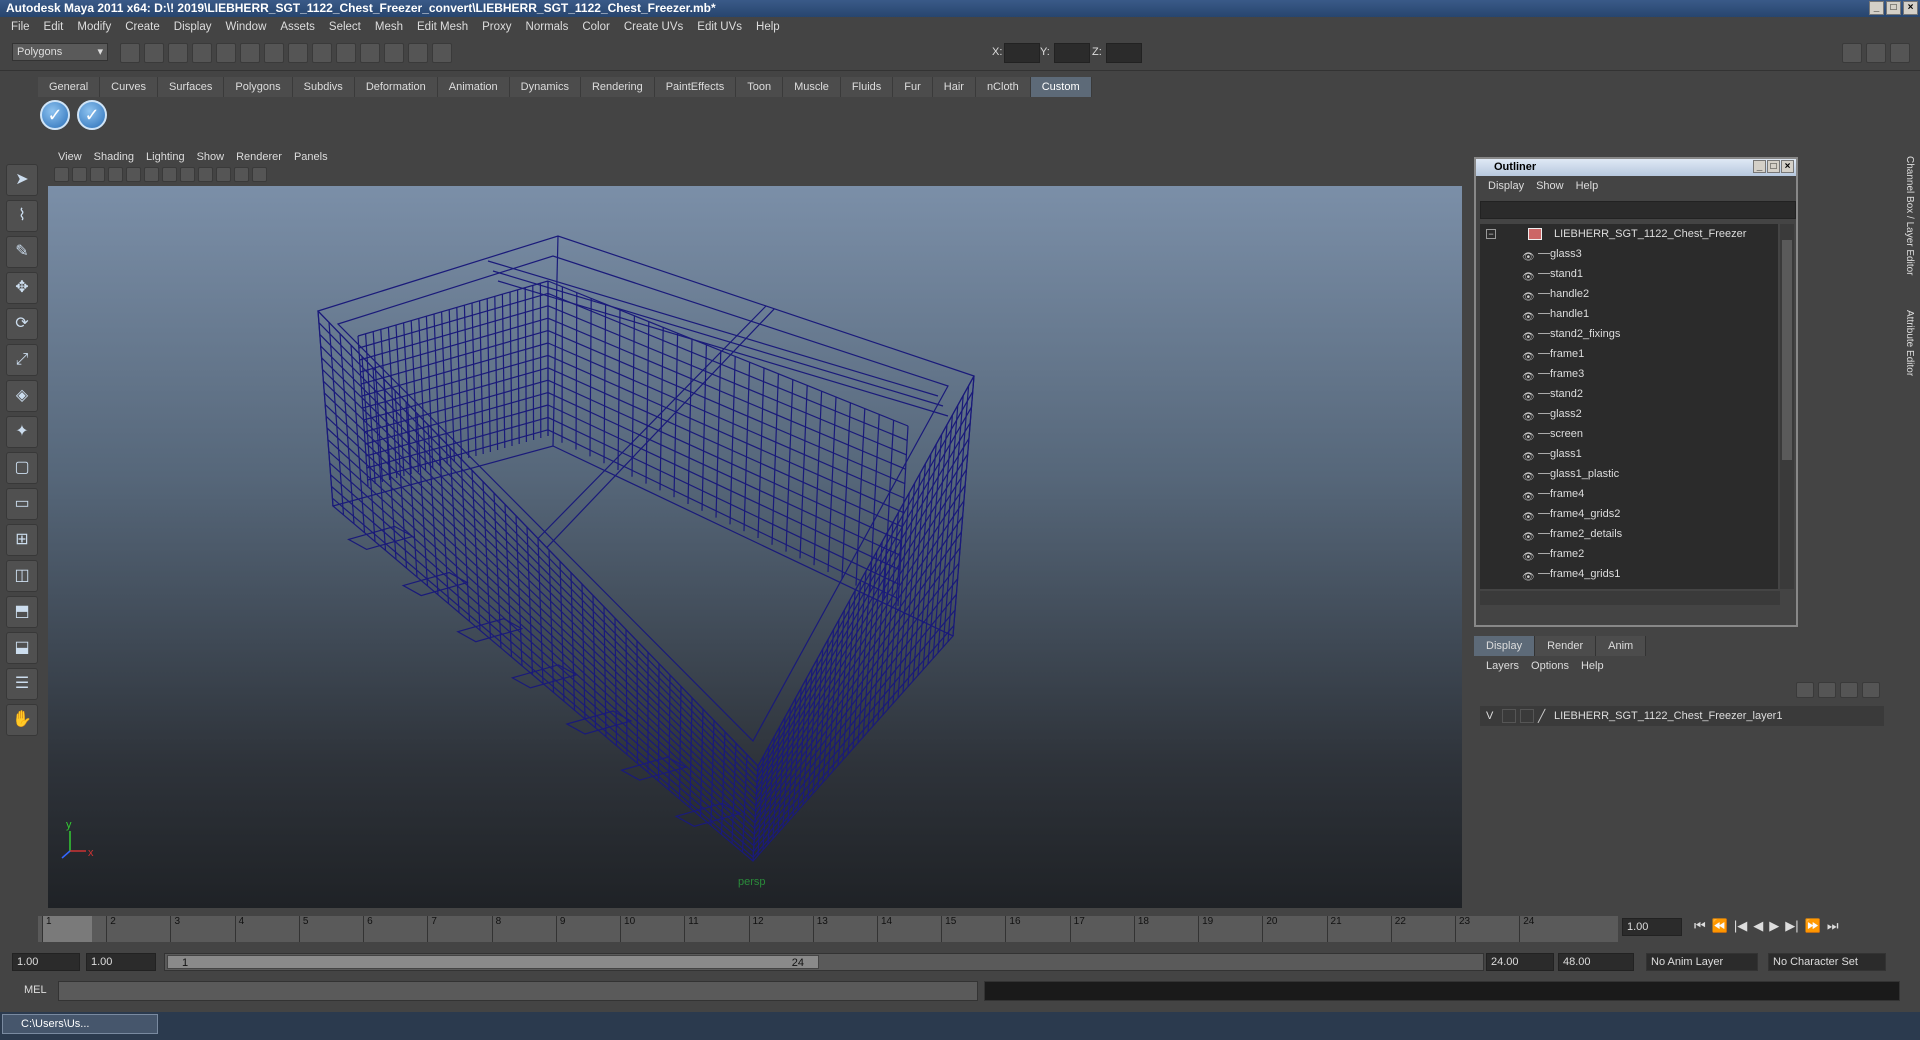  Describe the element at coordinates (22, 288) in the screenshot. I see `move-tool-icon: ✥` at that location.